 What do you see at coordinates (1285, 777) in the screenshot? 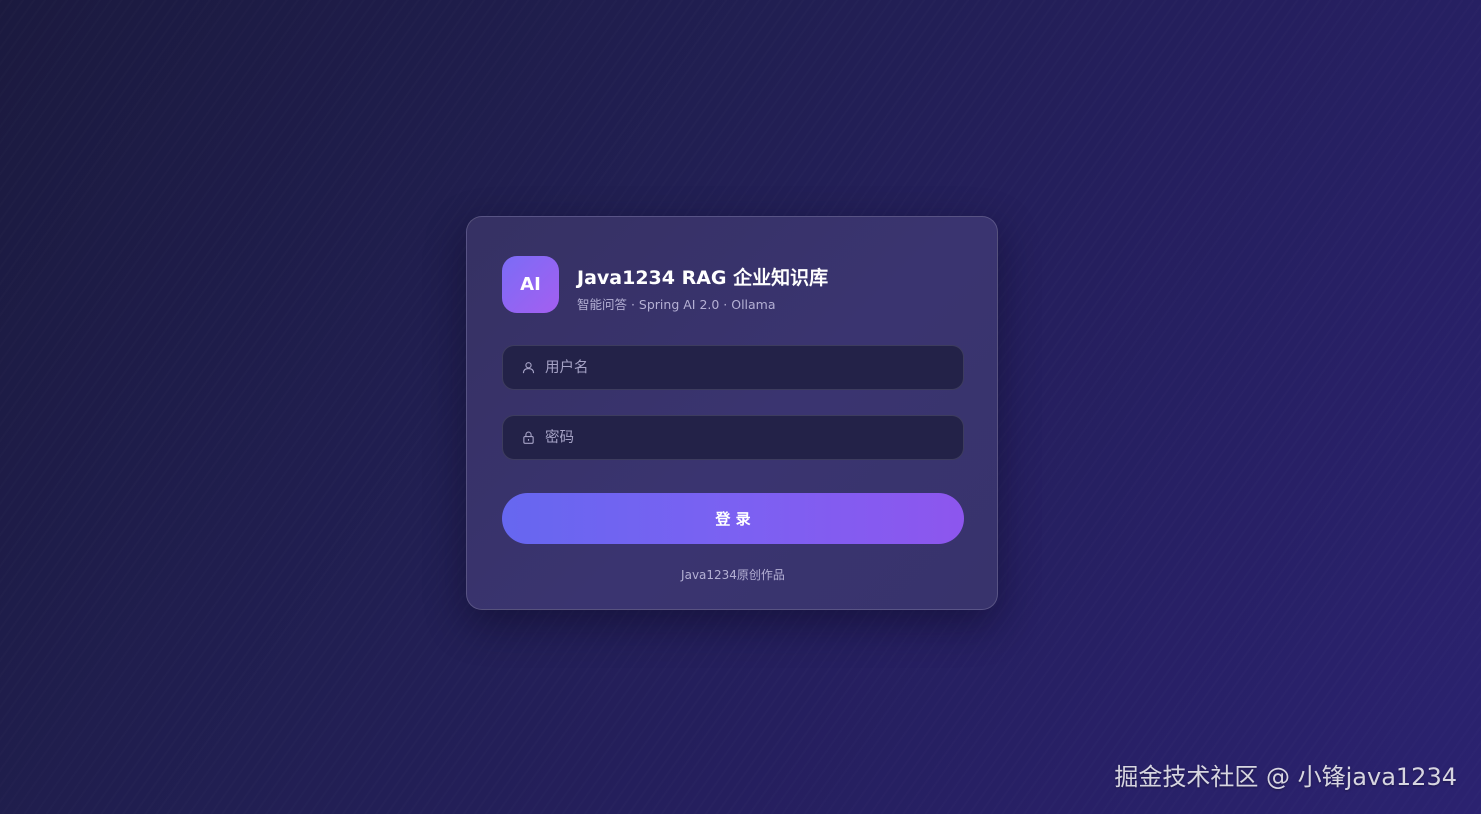
I see `watermark: 掘金技术社区 @ 小锋java1234` at bounding box center [1285, 777].